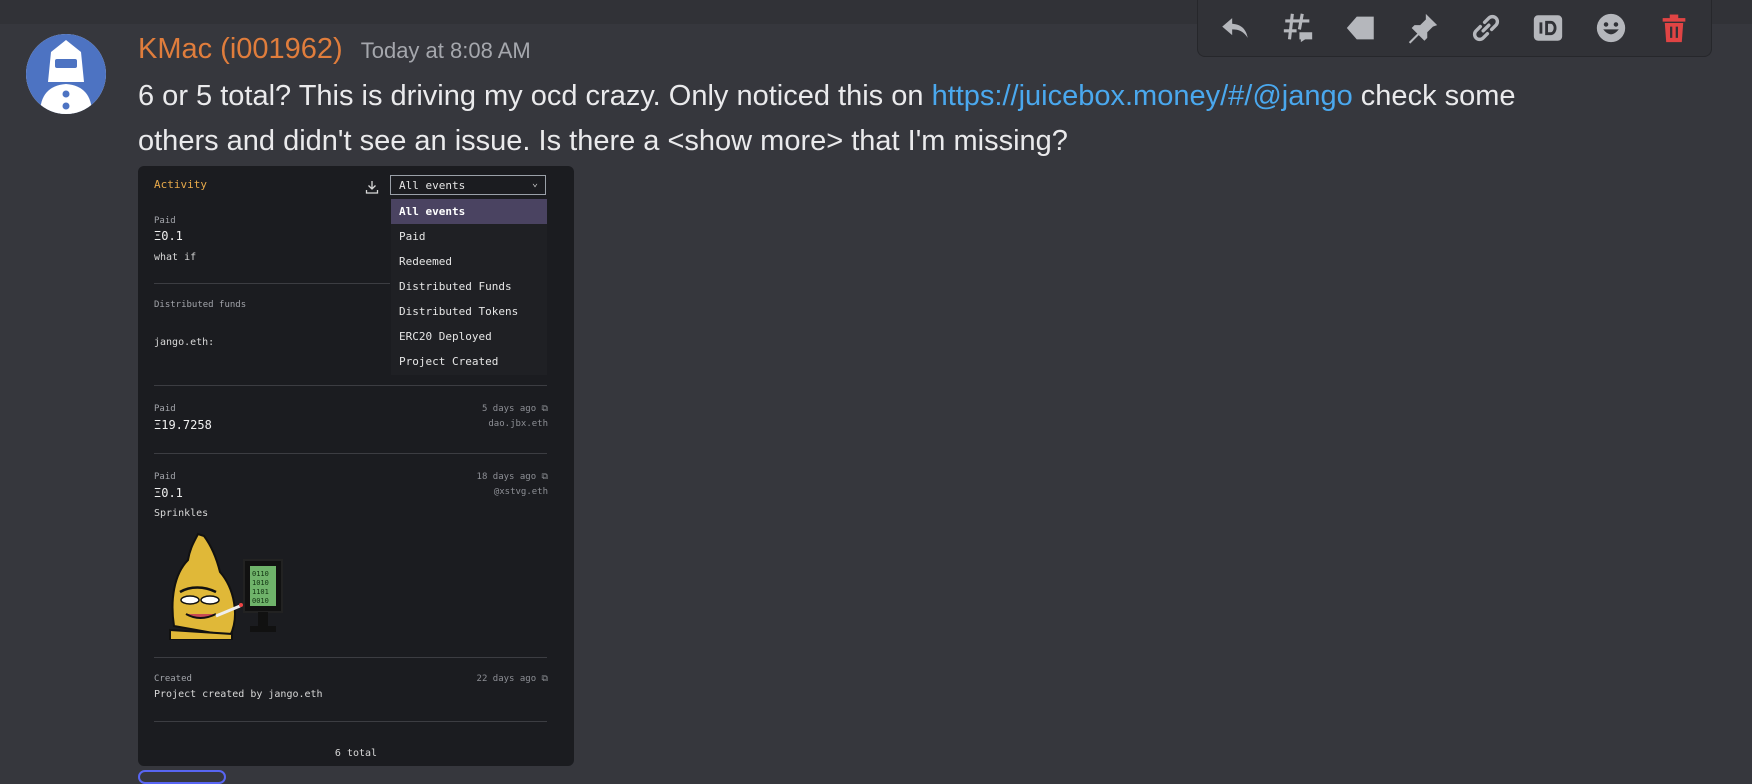 Image resolution: width=1752 pixels, height=784 pixels. What do you see at coordinates (175, 257) in the screenshot?
I see `entry-note: what if` at bounding box center [175, 257].